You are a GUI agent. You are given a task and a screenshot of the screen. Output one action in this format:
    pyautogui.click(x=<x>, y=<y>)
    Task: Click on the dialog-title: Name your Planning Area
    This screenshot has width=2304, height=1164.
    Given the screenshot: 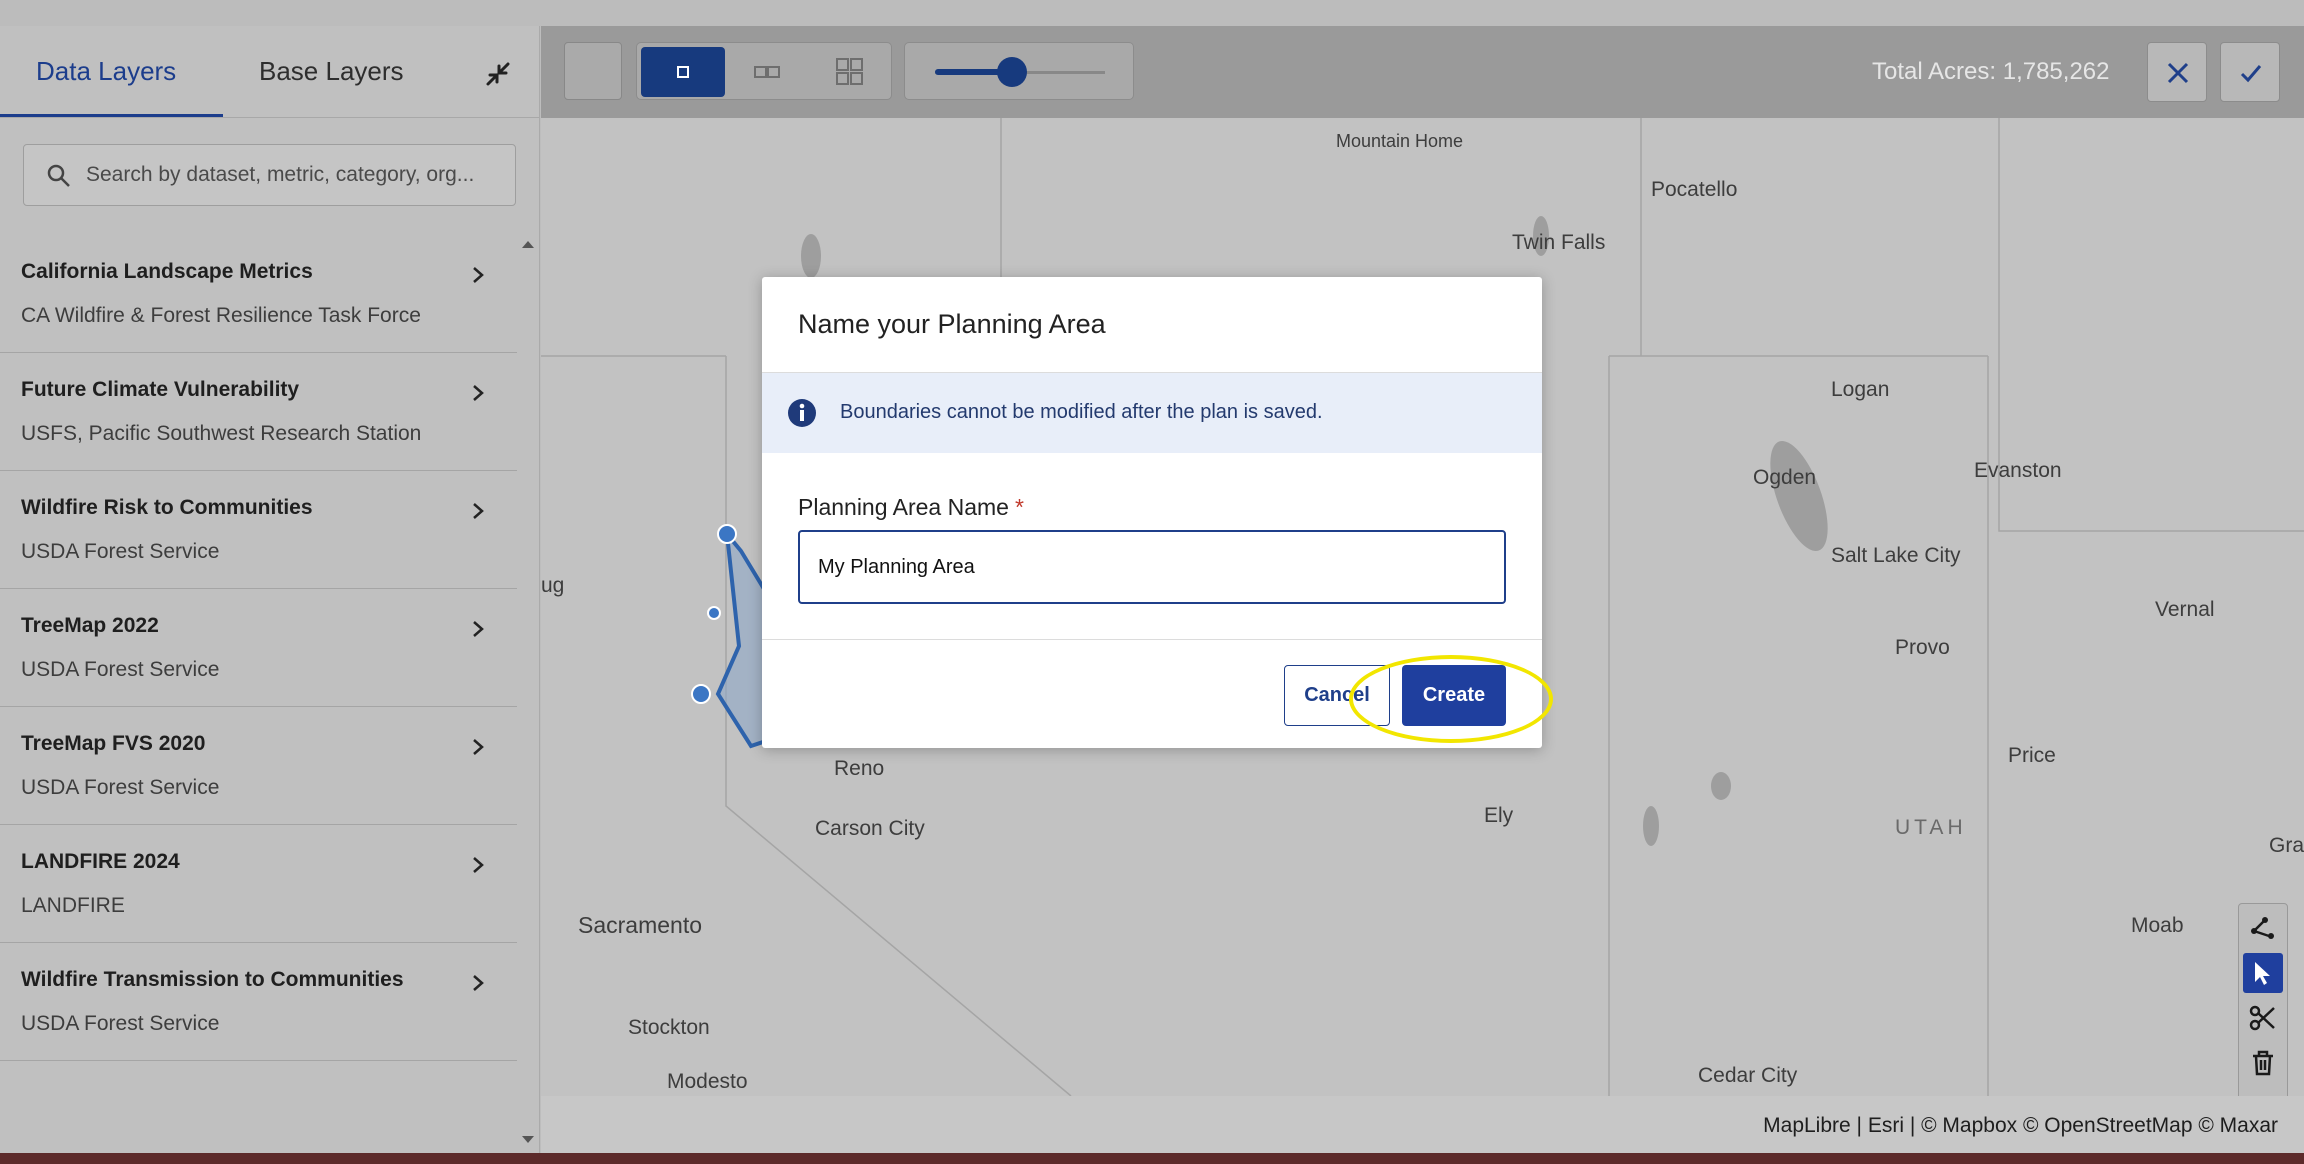 What is the action you would take?
    pyautogui.click(x=952, y=324)
    